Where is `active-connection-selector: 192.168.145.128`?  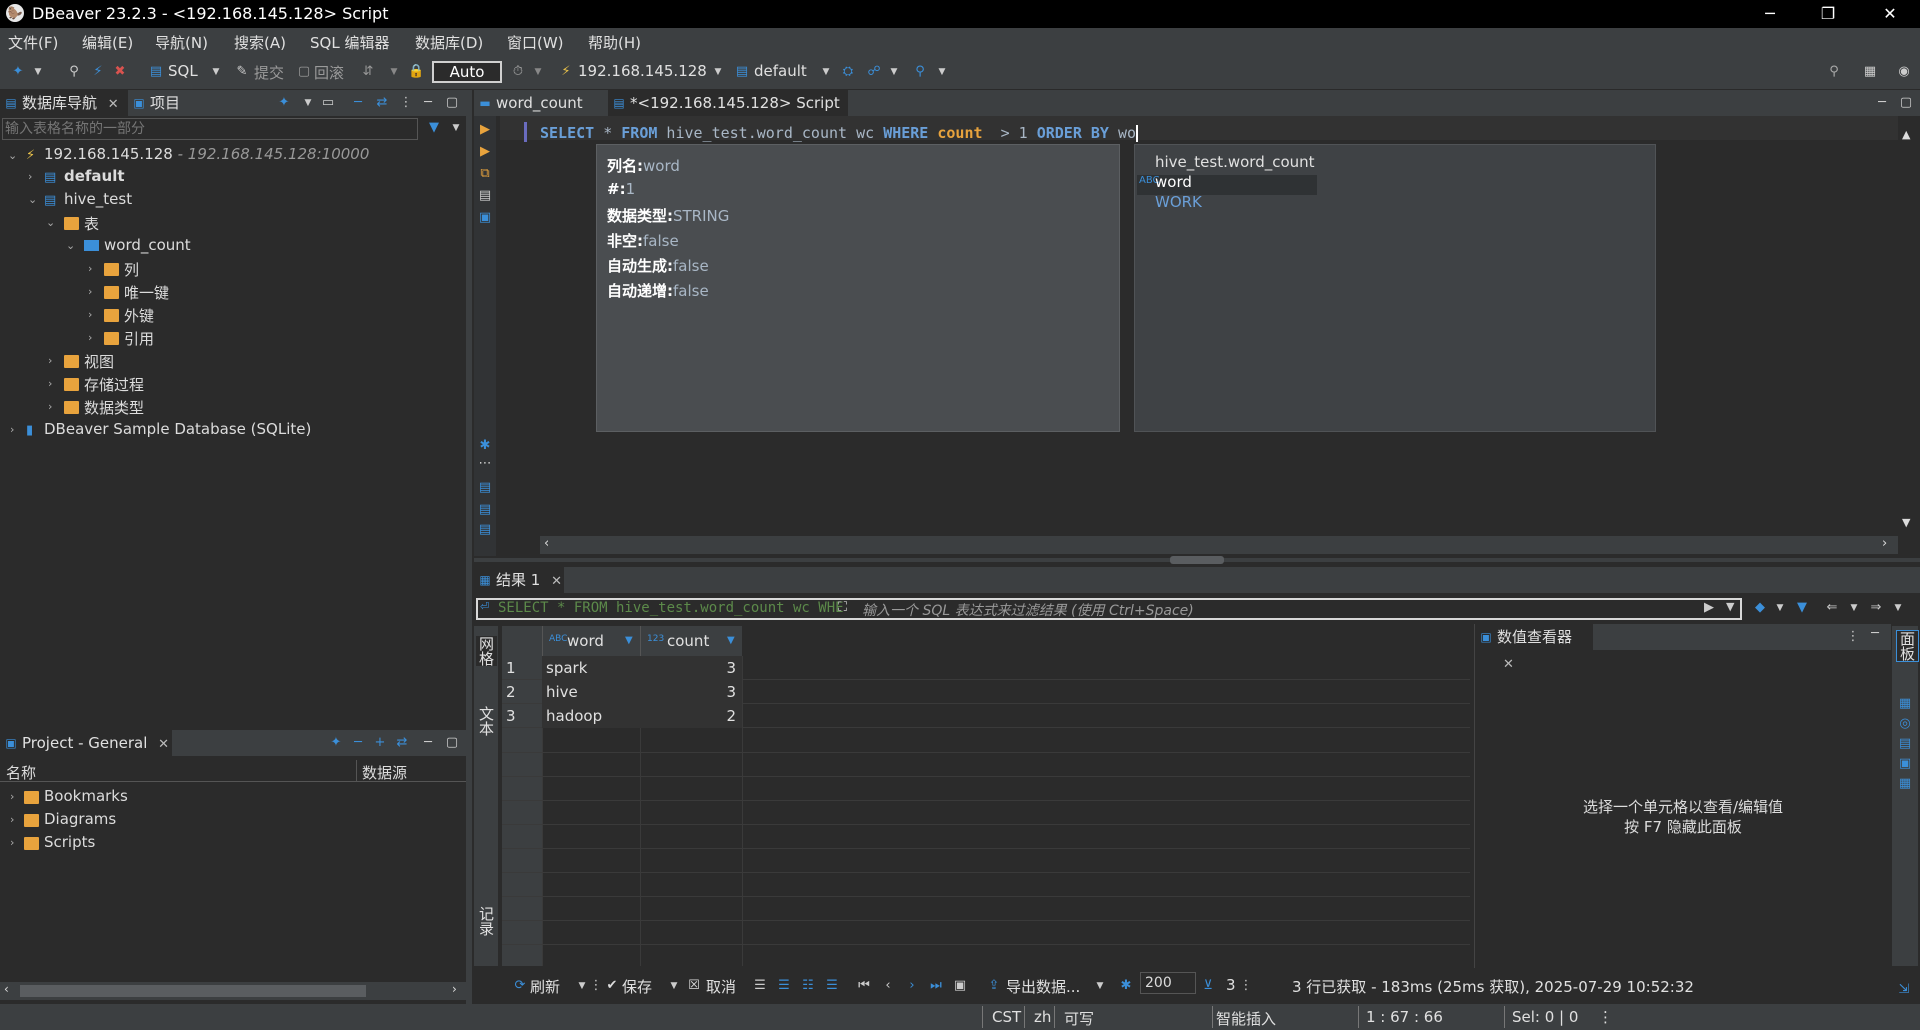 active-connection-selector: 192.168.145.128 is located at coordinates (642, 71).